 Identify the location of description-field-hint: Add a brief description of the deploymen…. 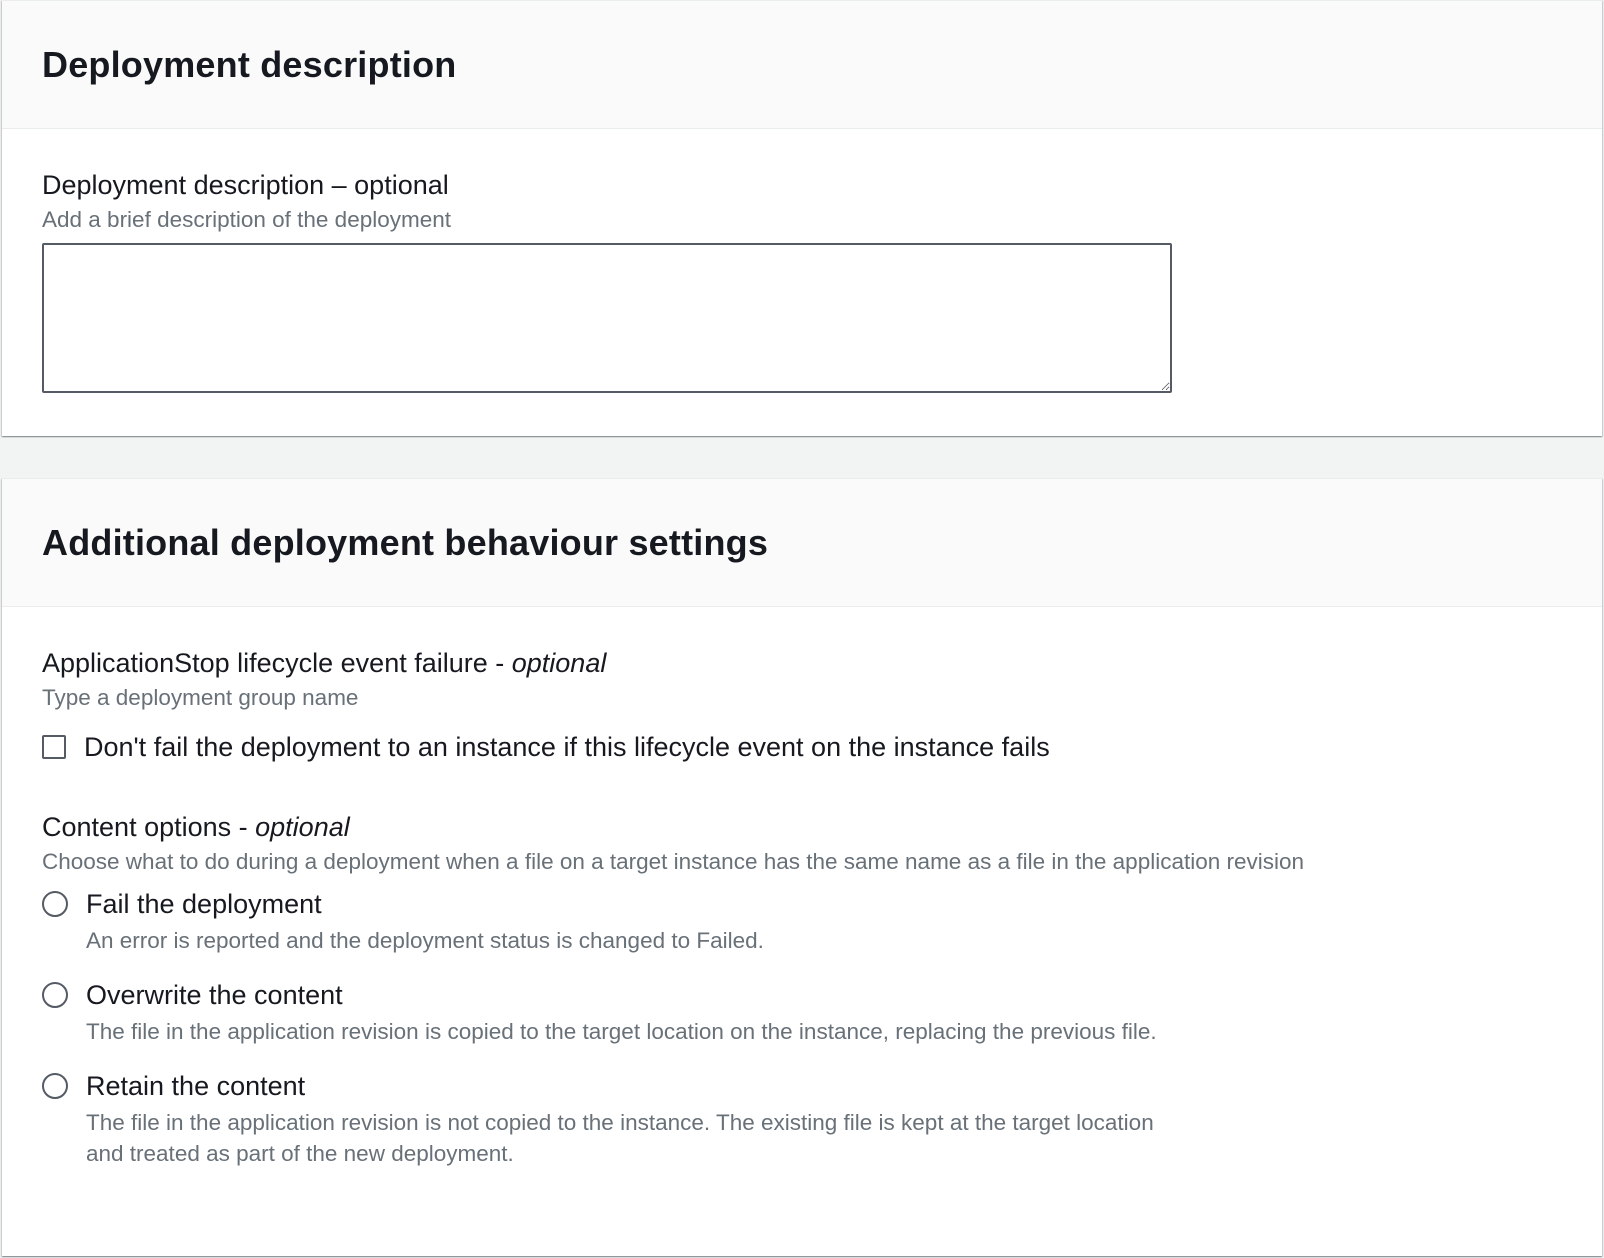
(246, 219).